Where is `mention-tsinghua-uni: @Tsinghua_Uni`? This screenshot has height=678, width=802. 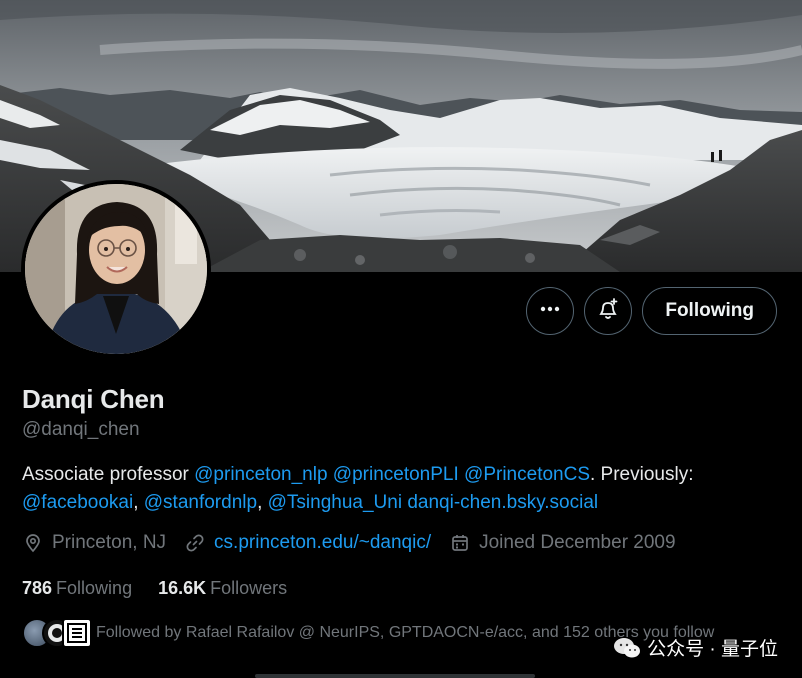
mention-tsinghua-uni: @Tsinghua_Uni is located at coordinates (335, 502).